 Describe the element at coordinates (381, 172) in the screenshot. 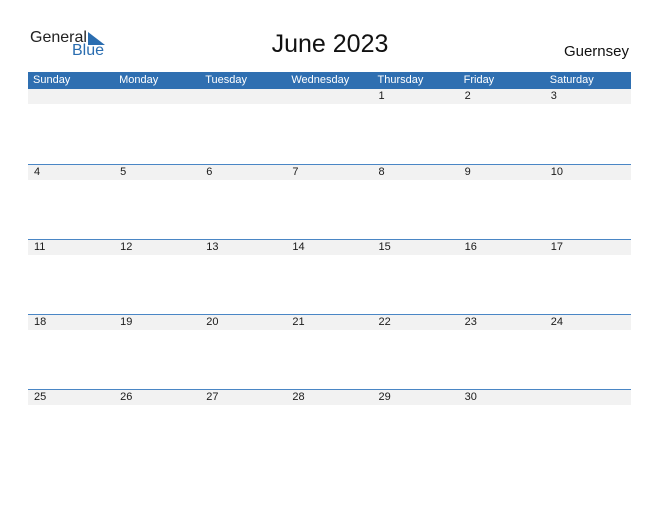

I see `day-cell: 8` at that location.